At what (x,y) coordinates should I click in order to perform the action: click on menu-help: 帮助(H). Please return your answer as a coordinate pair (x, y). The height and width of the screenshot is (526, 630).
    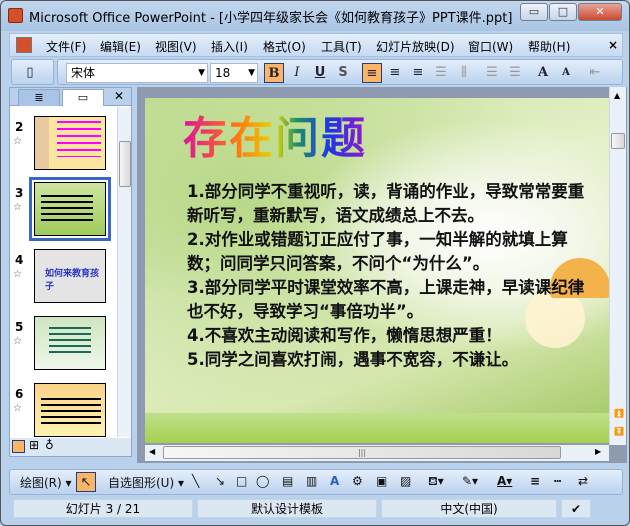
    Looking at the image, I should click on (549, 46).